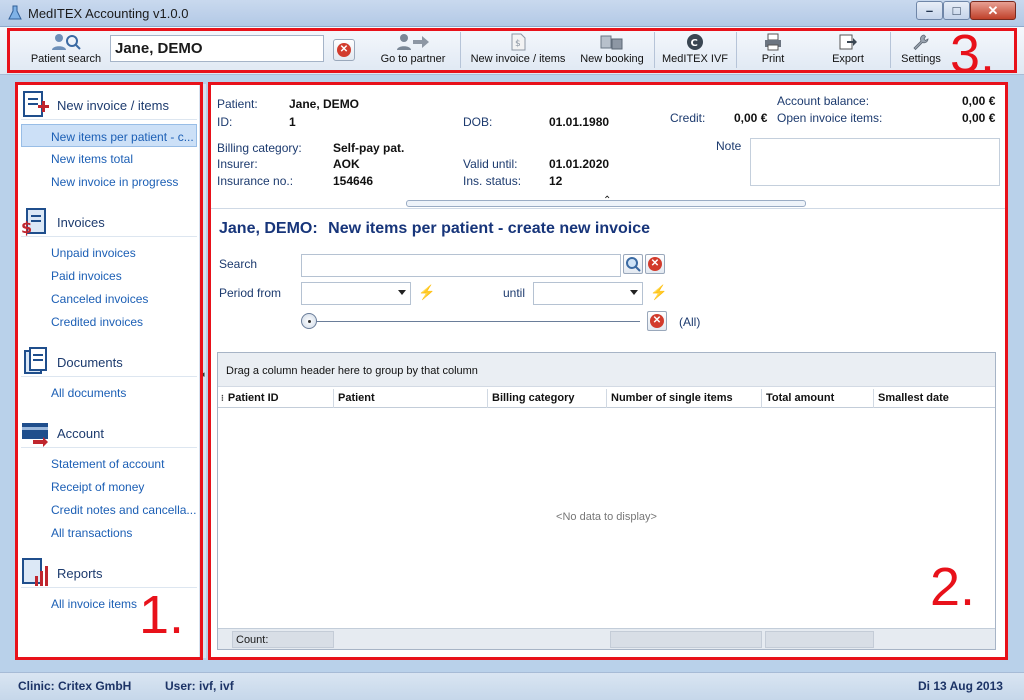 This screenshot has height=700, width=1024. What do you see at coordinates (612, 59) in the screenshot?
I see `new-booking-label: New booking` at bounding box center [612, 59].